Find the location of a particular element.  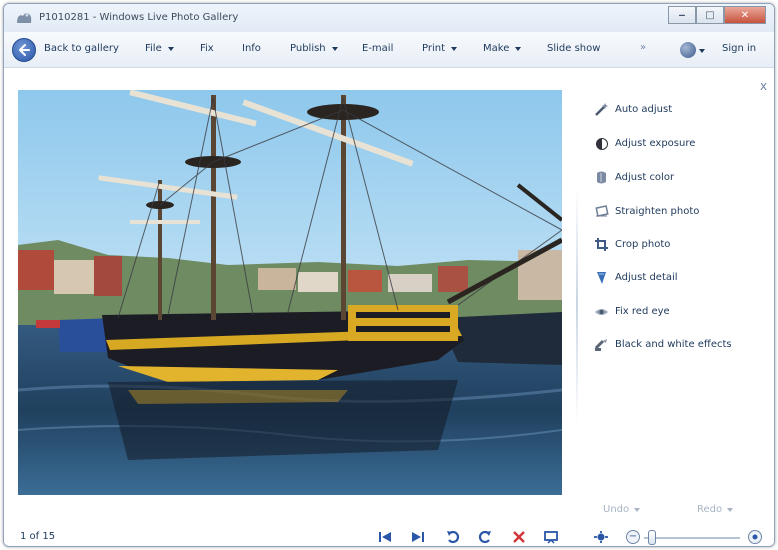

next-photo-icon is located at coordinates (418, 537).